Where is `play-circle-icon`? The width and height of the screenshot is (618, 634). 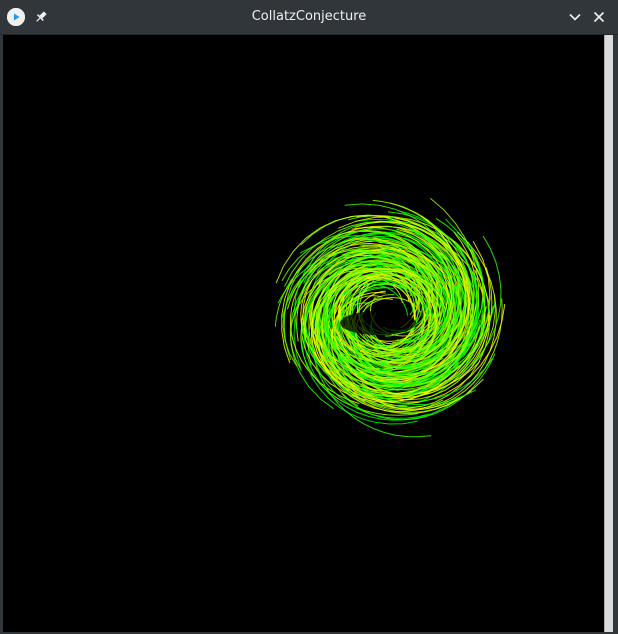 play-circle-icon is located at coordinates (16, 17).